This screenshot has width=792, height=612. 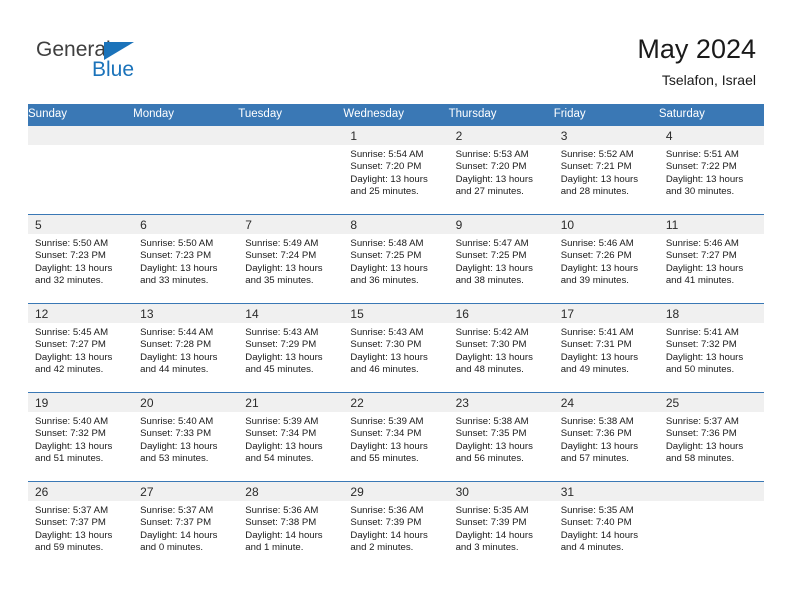 What do you see at coordinates (491, 256) in the screenshot?
I see `sunset-text: Sunset: 7:25 PM` at bounding box center [491, 256].